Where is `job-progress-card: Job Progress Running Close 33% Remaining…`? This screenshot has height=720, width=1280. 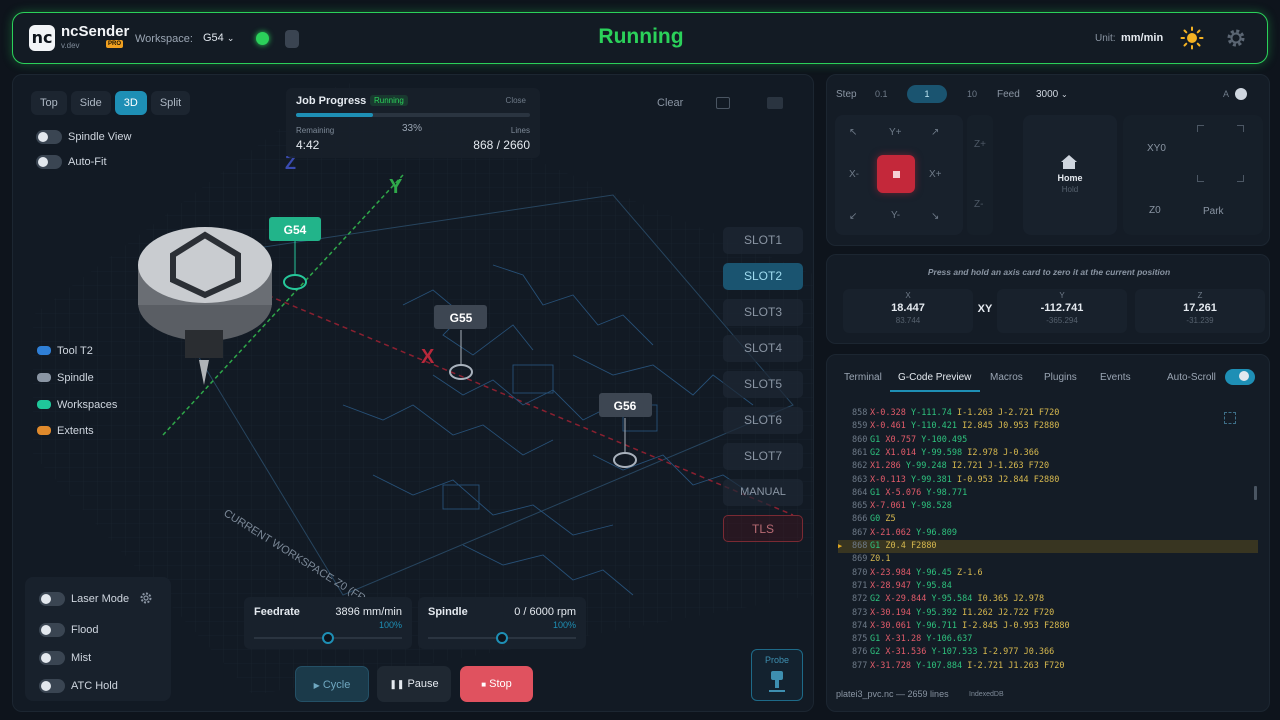 job-progress-card: Job Progress Running Close 33% Remaining… is located at coordinates (413, 123).